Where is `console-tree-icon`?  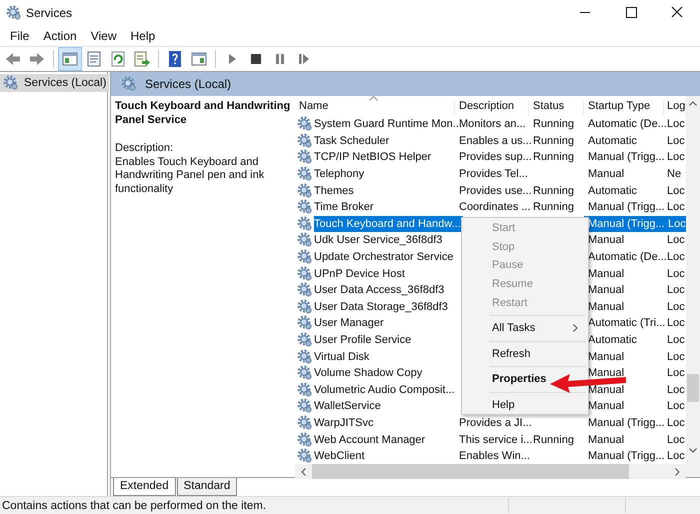
console-tree-icon is located at coordinates (70, 59).